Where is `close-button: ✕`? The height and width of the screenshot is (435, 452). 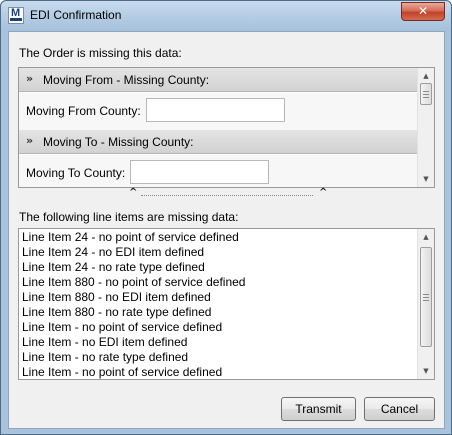
close-button: ✕ is located at coordinates (423, 11).